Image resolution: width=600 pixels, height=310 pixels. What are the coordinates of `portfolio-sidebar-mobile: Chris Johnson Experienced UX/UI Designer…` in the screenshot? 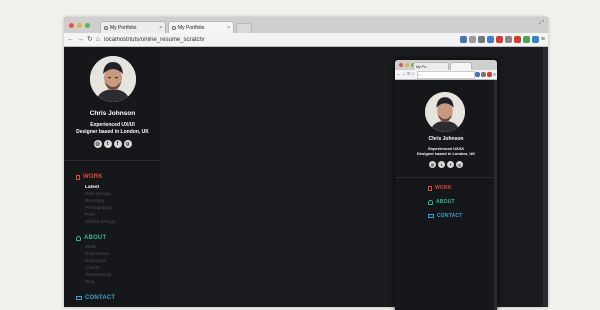 It's located at (446, 195).